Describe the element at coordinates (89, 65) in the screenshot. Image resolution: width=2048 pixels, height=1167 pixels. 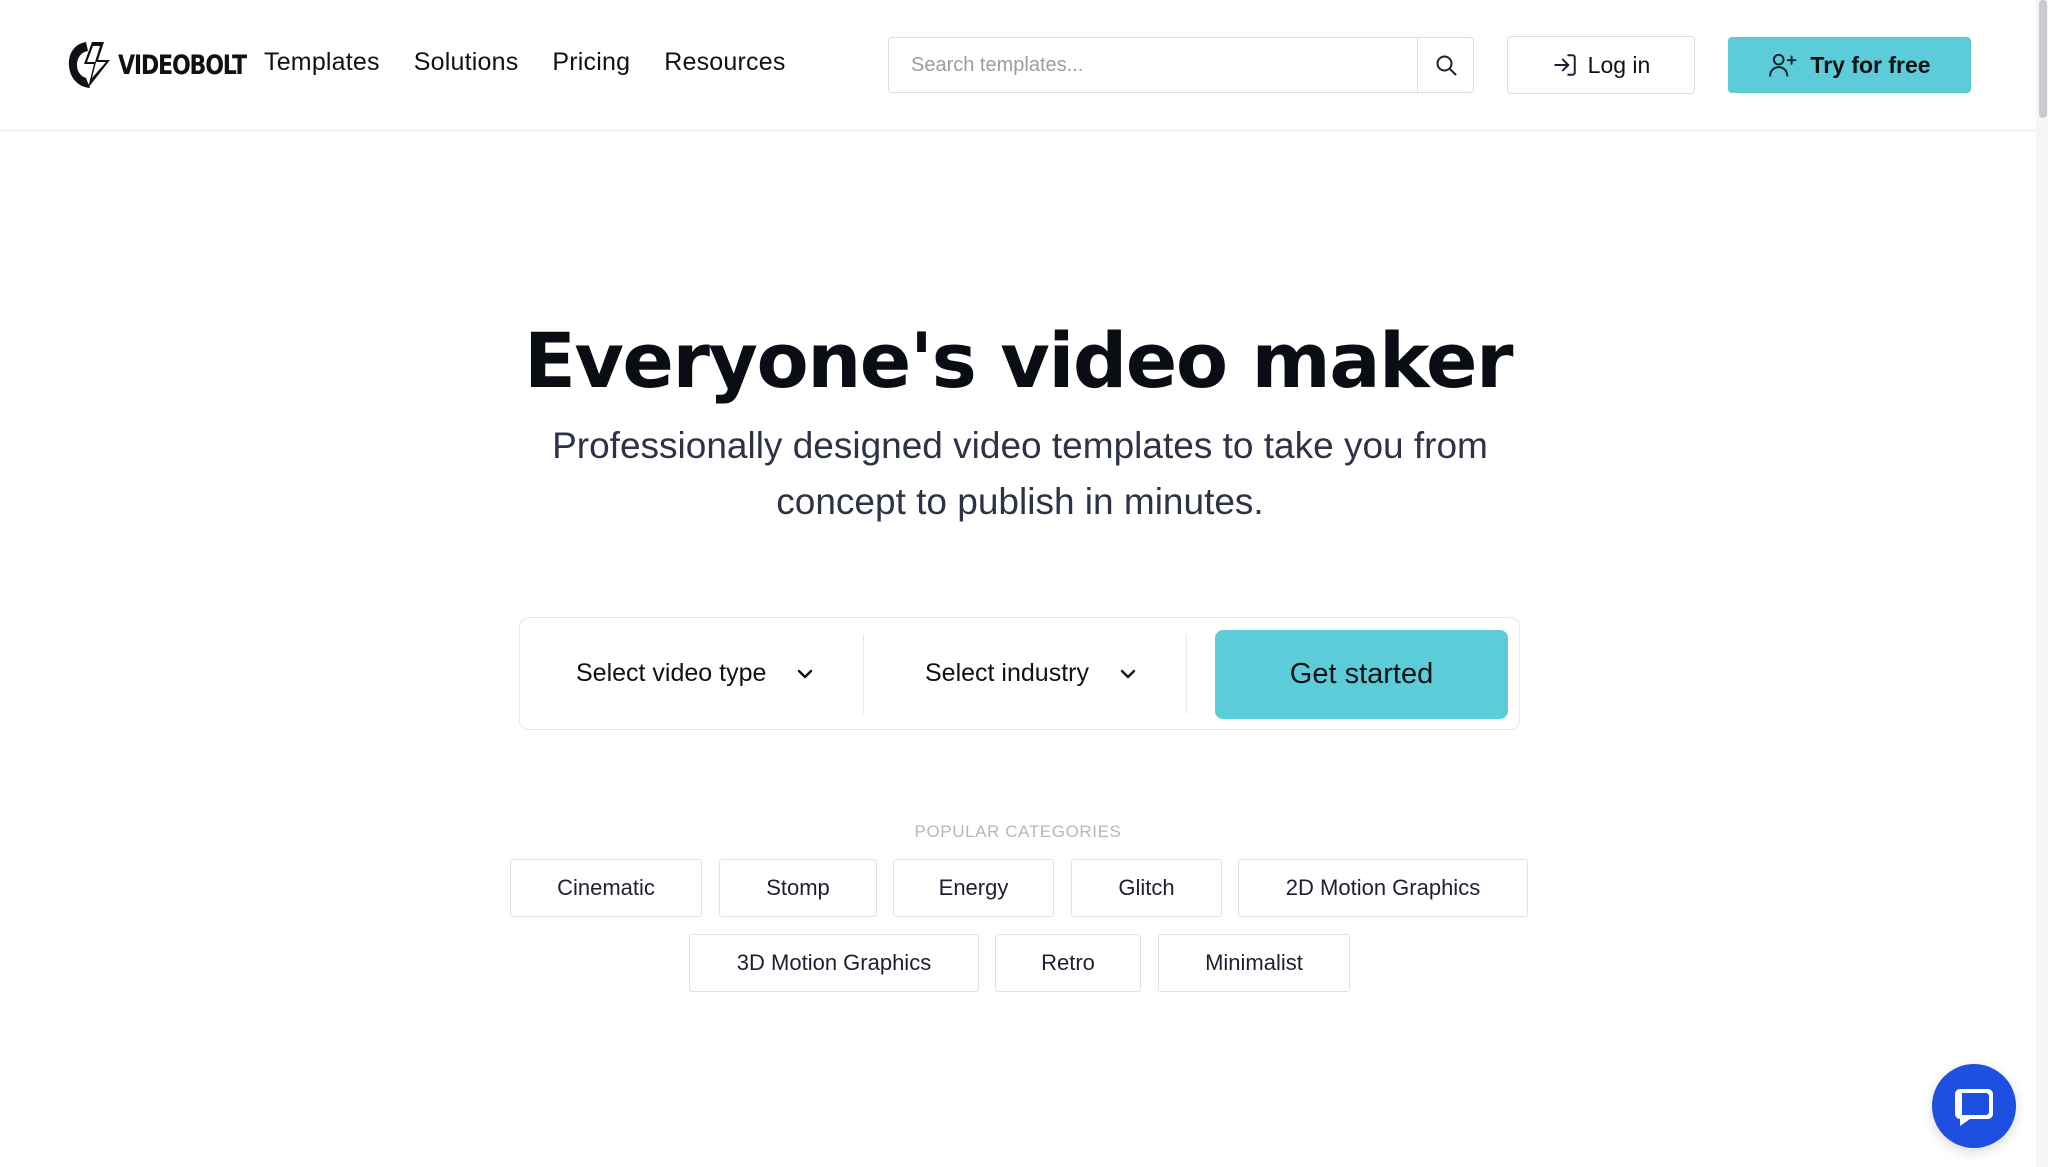
I see `bolt-logo-icon` at that location.